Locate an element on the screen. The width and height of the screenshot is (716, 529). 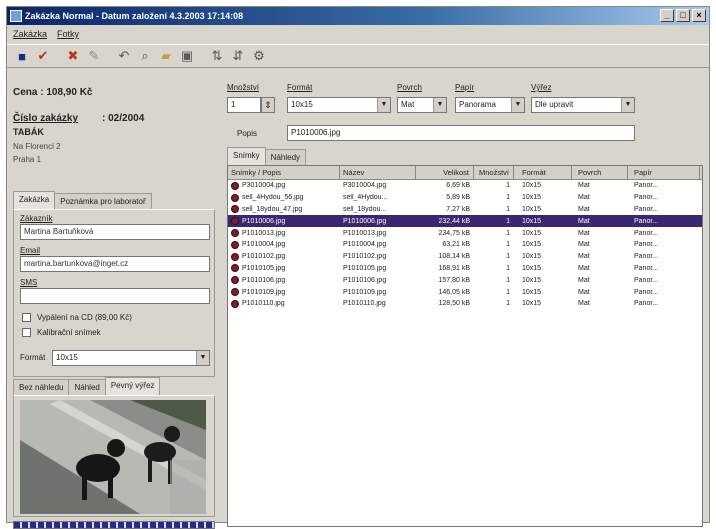
tab-preview: Náhled is located at coordinates (87, 387).